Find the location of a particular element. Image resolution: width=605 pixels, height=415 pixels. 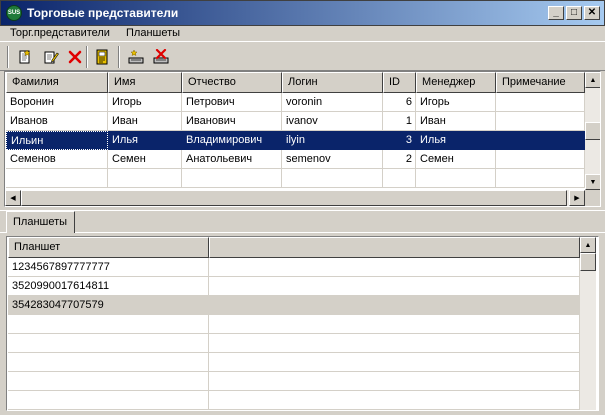

reps-vscrollbar: ▲ ▼ is located at coordinates (592, 131).